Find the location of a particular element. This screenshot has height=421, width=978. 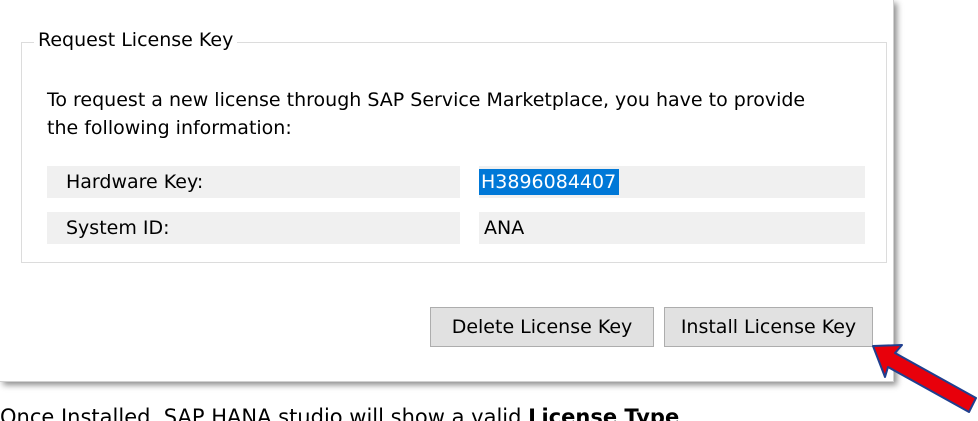

hardware-key-label: Hardware Key: is located at coordinates (253, 182).